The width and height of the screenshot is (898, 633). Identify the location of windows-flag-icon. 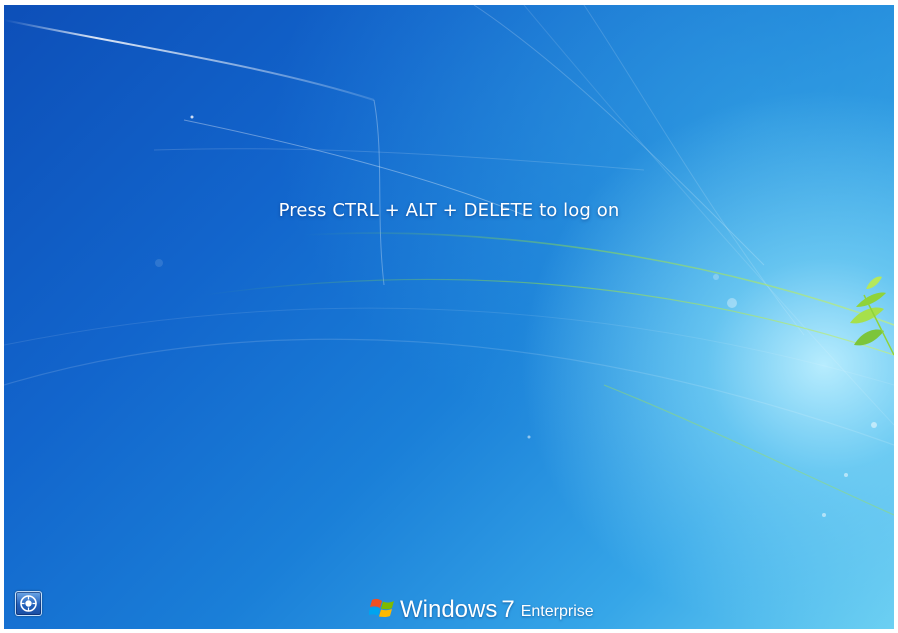
(381, 607).